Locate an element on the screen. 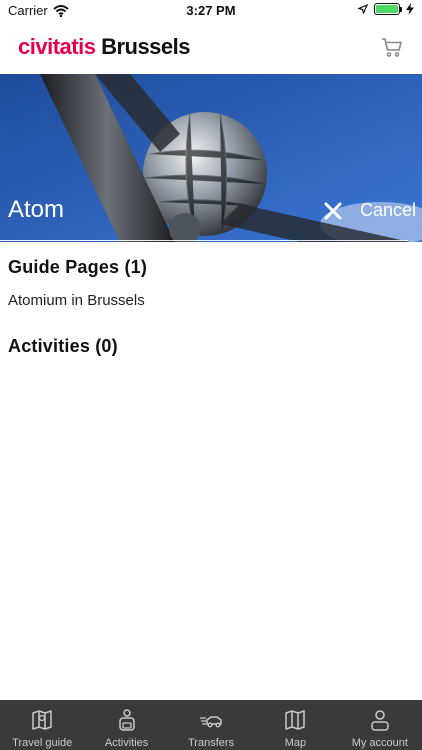 The image size is (422, 750). search-input is located at coordinates (153, 210).